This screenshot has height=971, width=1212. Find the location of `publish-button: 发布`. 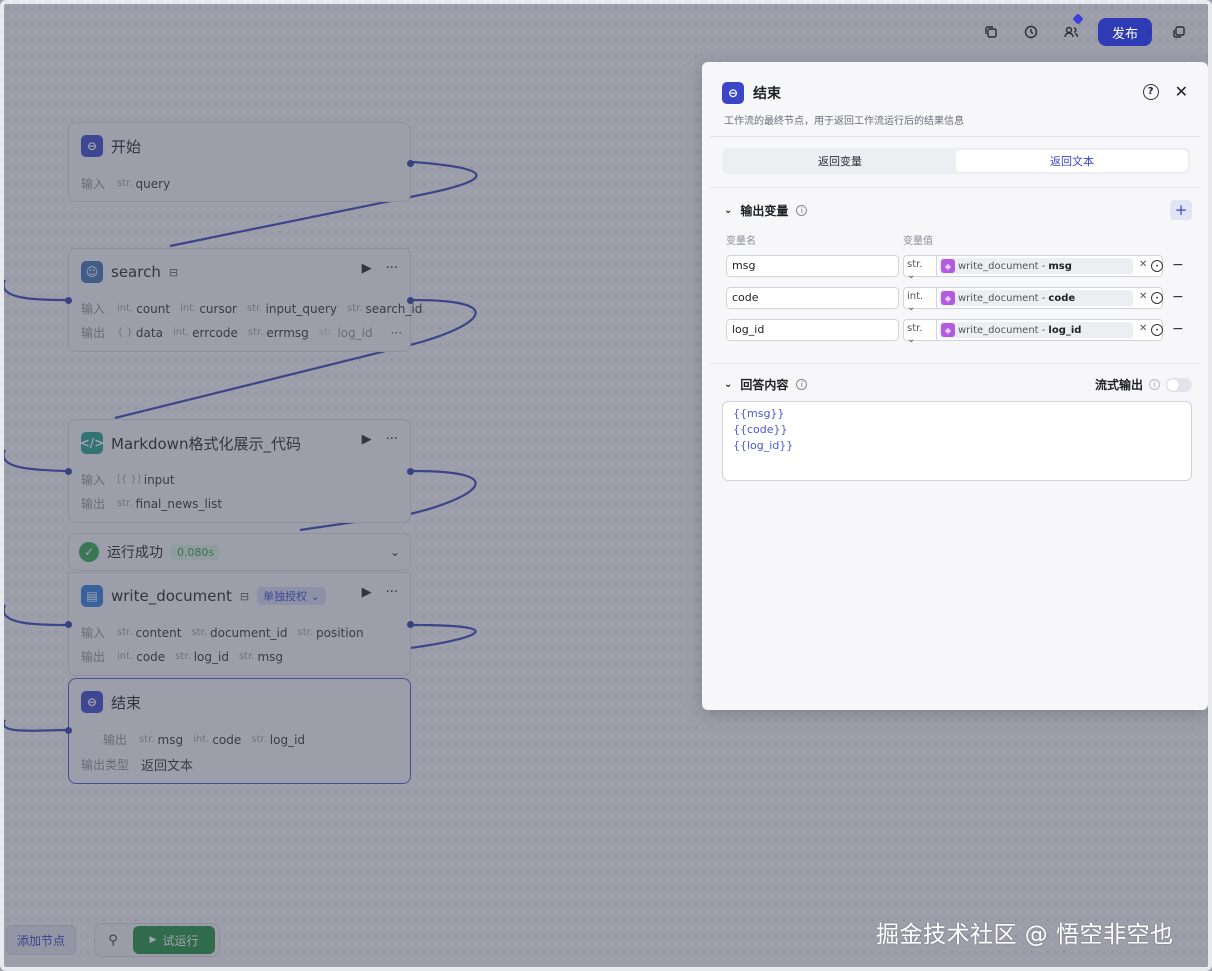

publish-button: 发布 is located at coordinates (1125, 32).